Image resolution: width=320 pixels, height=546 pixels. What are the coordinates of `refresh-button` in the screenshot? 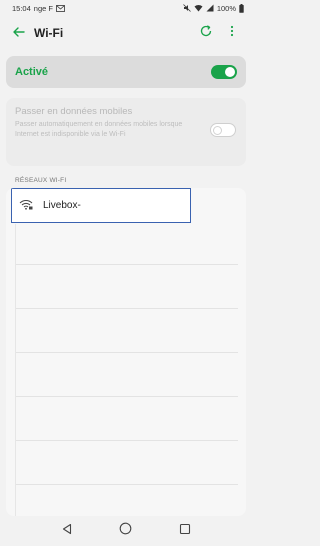 It's located at (206, 33).